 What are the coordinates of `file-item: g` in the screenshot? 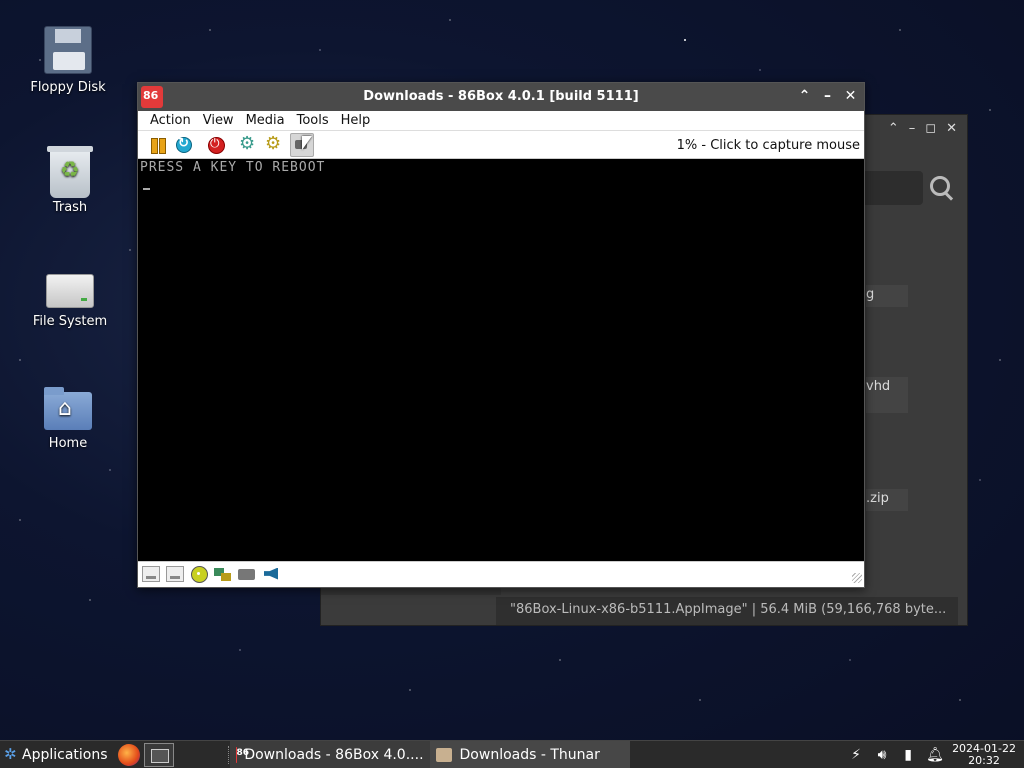 It's located at (887, 296).